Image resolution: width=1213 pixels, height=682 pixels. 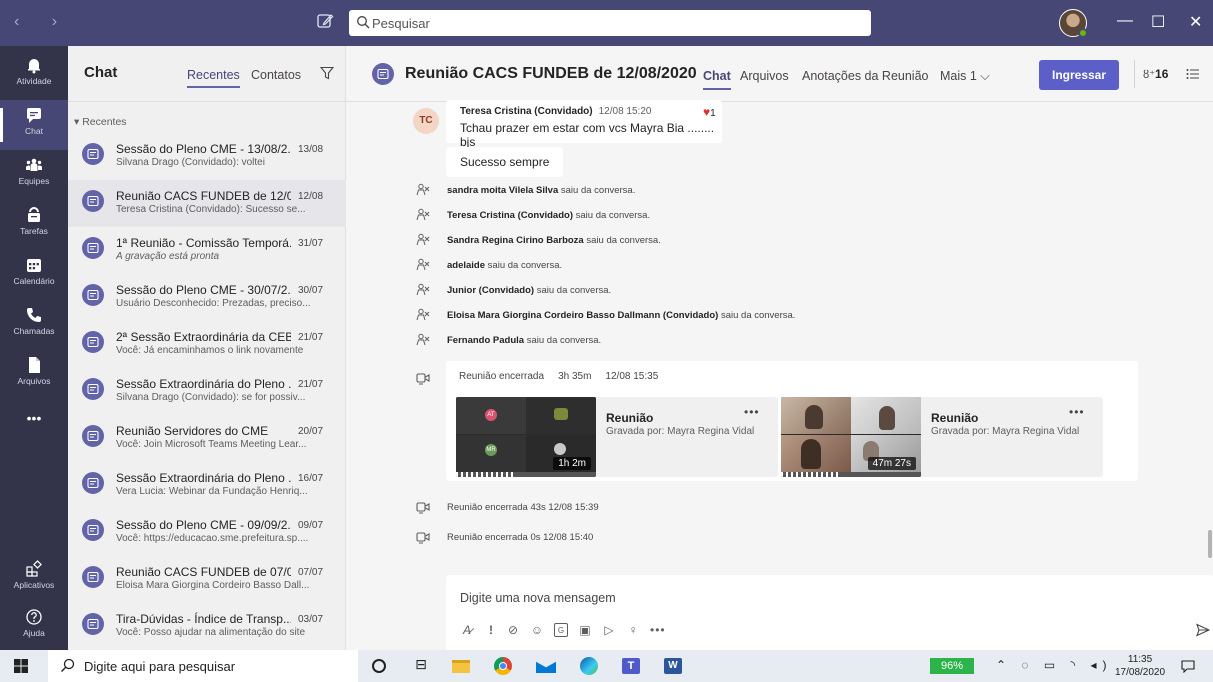 What do you see at coordinates (865, 76) in the screenshot?
I see `tab-anotacoes: Anotações da Reunião` at bounding box center [865, 76].